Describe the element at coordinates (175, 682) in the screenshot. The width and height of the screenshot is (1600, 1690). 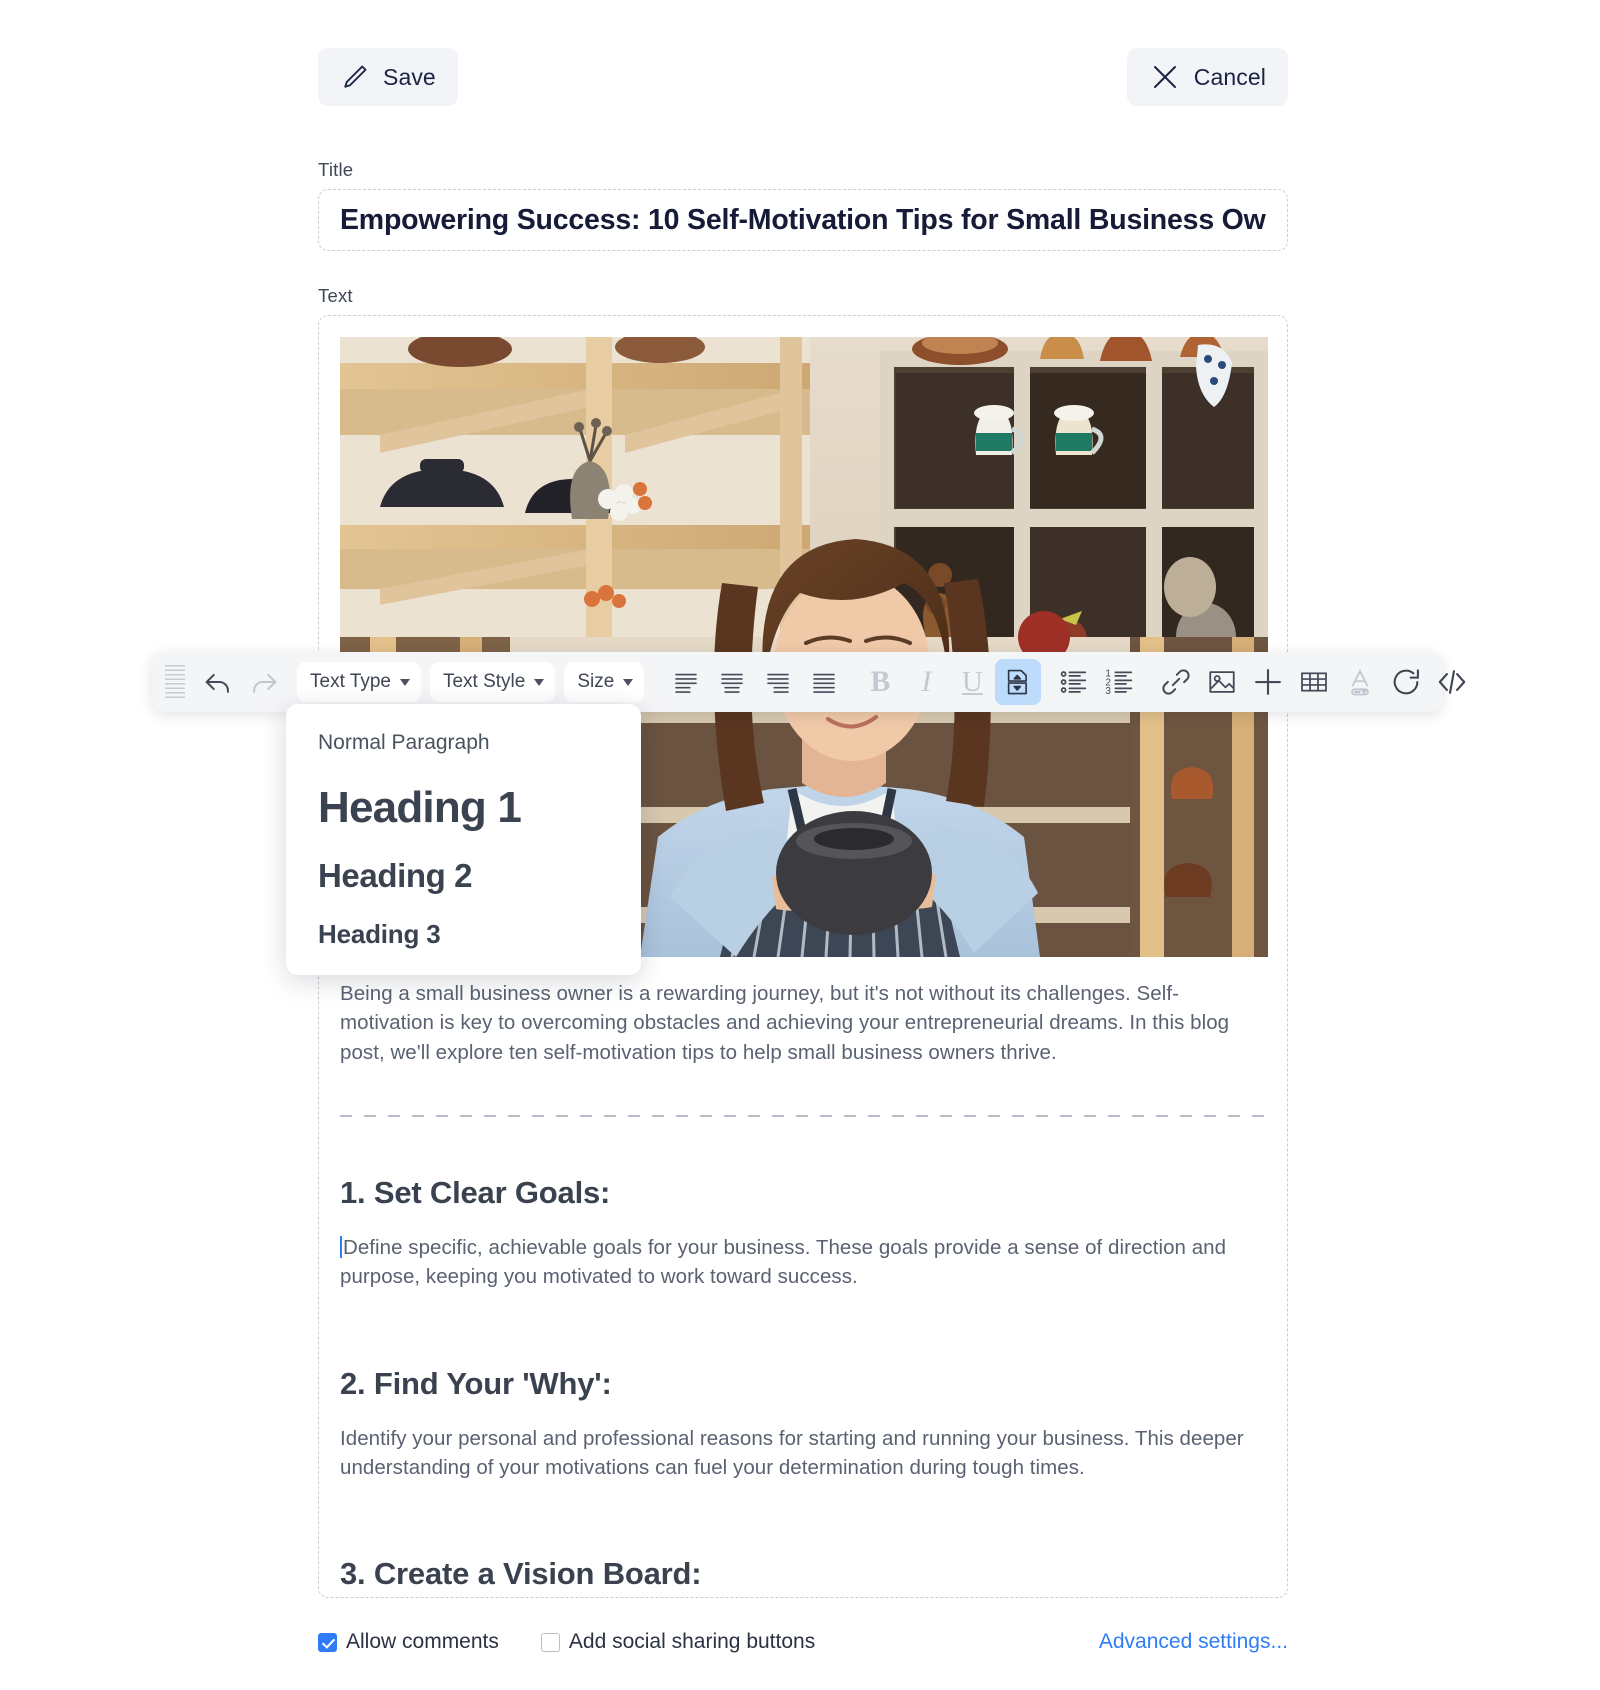
I see `toolbar-drag-handle` at that location.